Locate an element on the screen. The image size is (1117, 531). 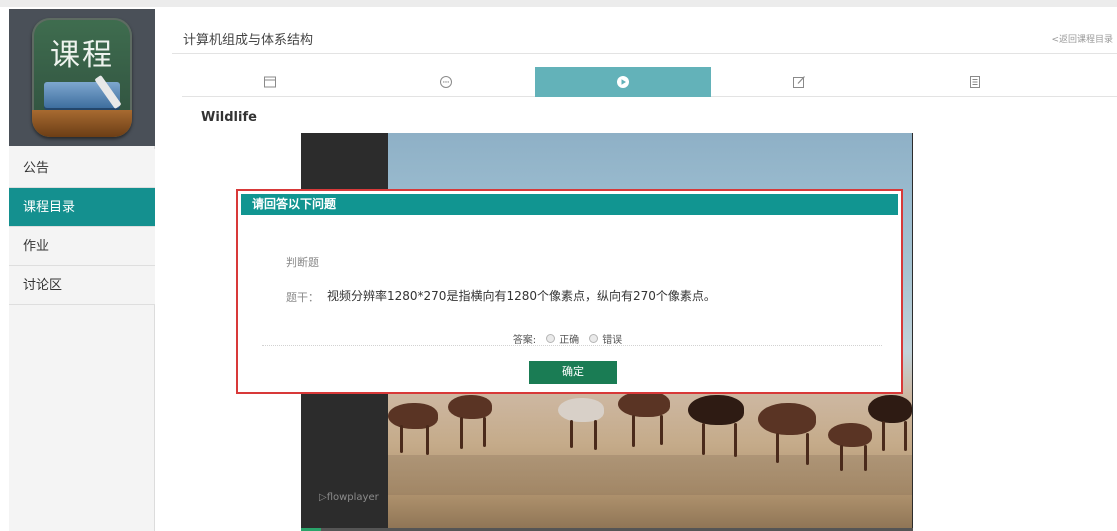
sidebar-item-course-catalog: 课程目录 is located at coordinates (82, 207).